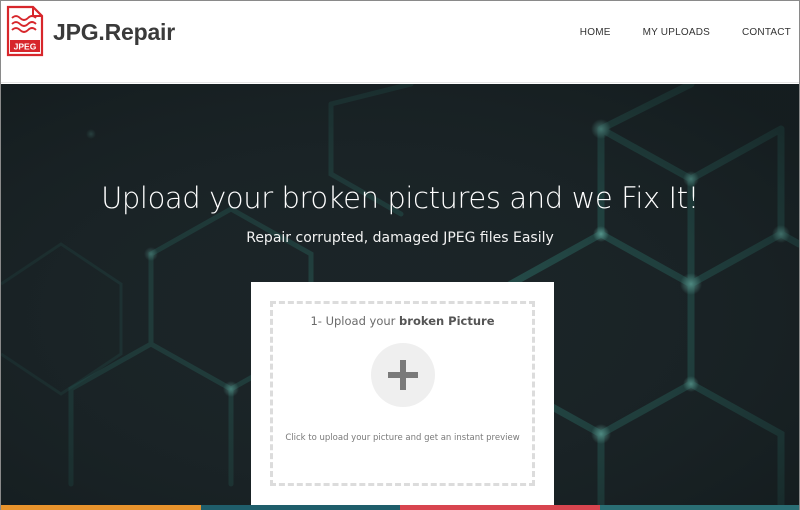 The height and width of the screenshot is (510, 800). I want to click on plus-icon, so click(403, 375).